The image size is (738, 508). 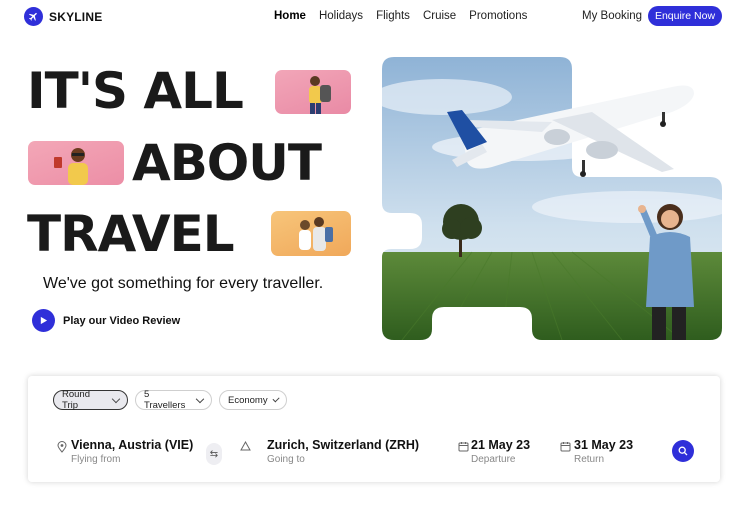 I want to click on destination-triangle-icon, so click(x=245, y=446).